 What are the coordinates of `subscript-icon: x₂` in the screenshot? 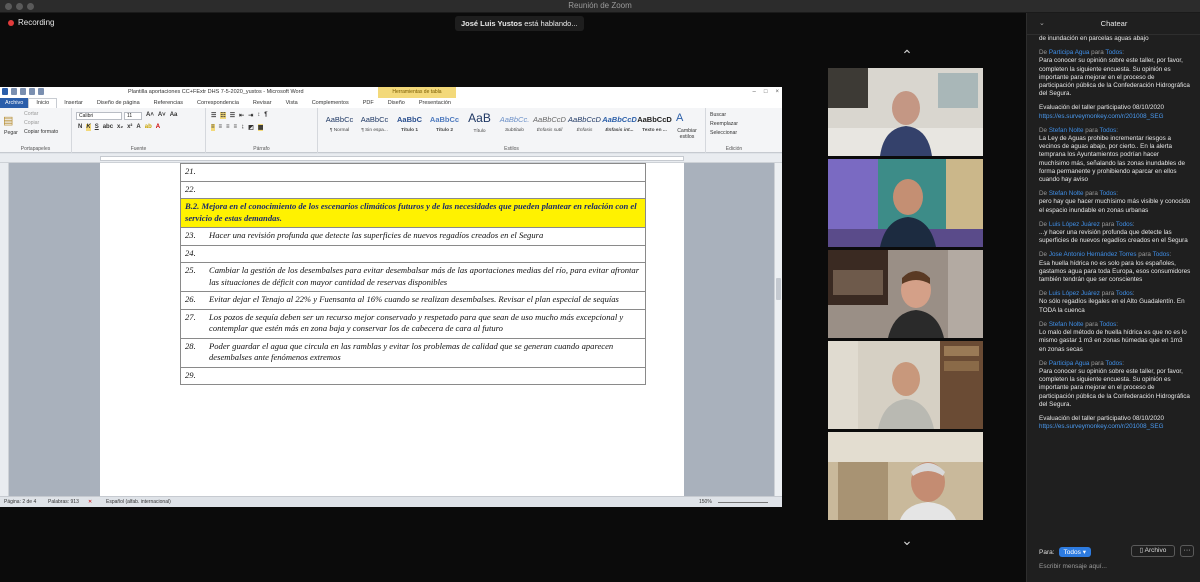 It's located at (120, 127).